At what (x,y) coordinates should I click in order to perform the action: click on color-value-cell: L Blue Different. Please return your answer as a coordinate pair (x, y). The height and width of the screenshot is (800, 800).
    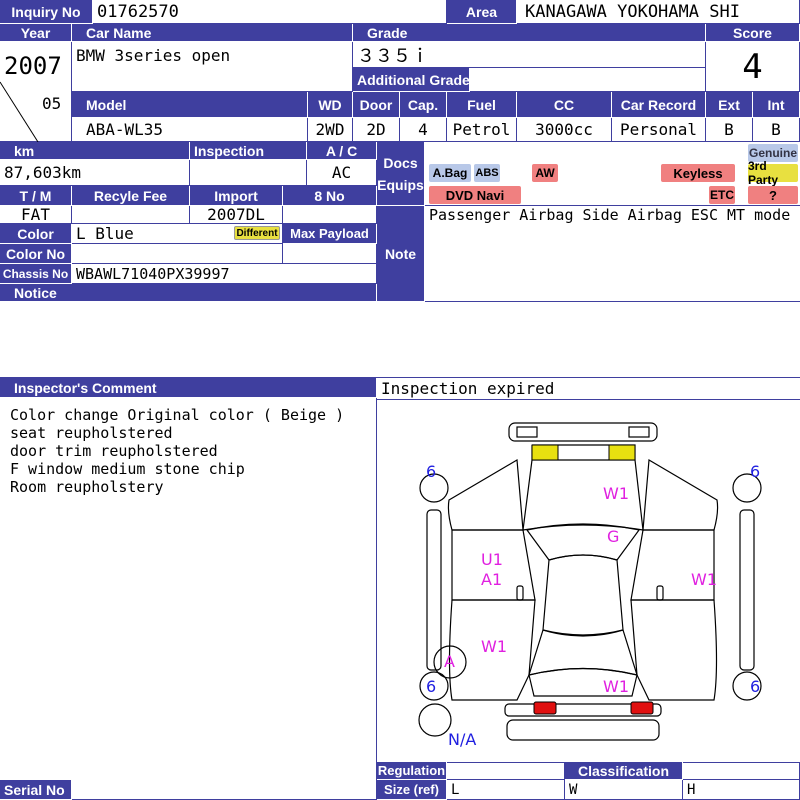
    Looking at the image, I should click on (177, 234).